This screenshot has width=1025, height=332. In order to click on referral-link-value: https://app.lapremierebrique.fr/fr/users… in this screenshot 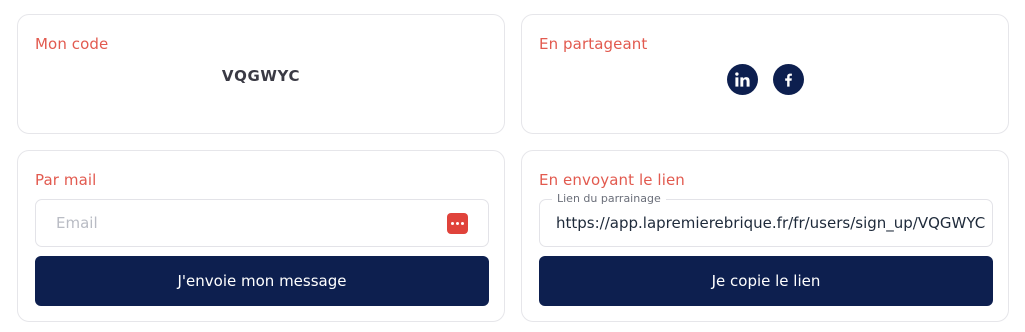, I will do `click(772, 223)`.